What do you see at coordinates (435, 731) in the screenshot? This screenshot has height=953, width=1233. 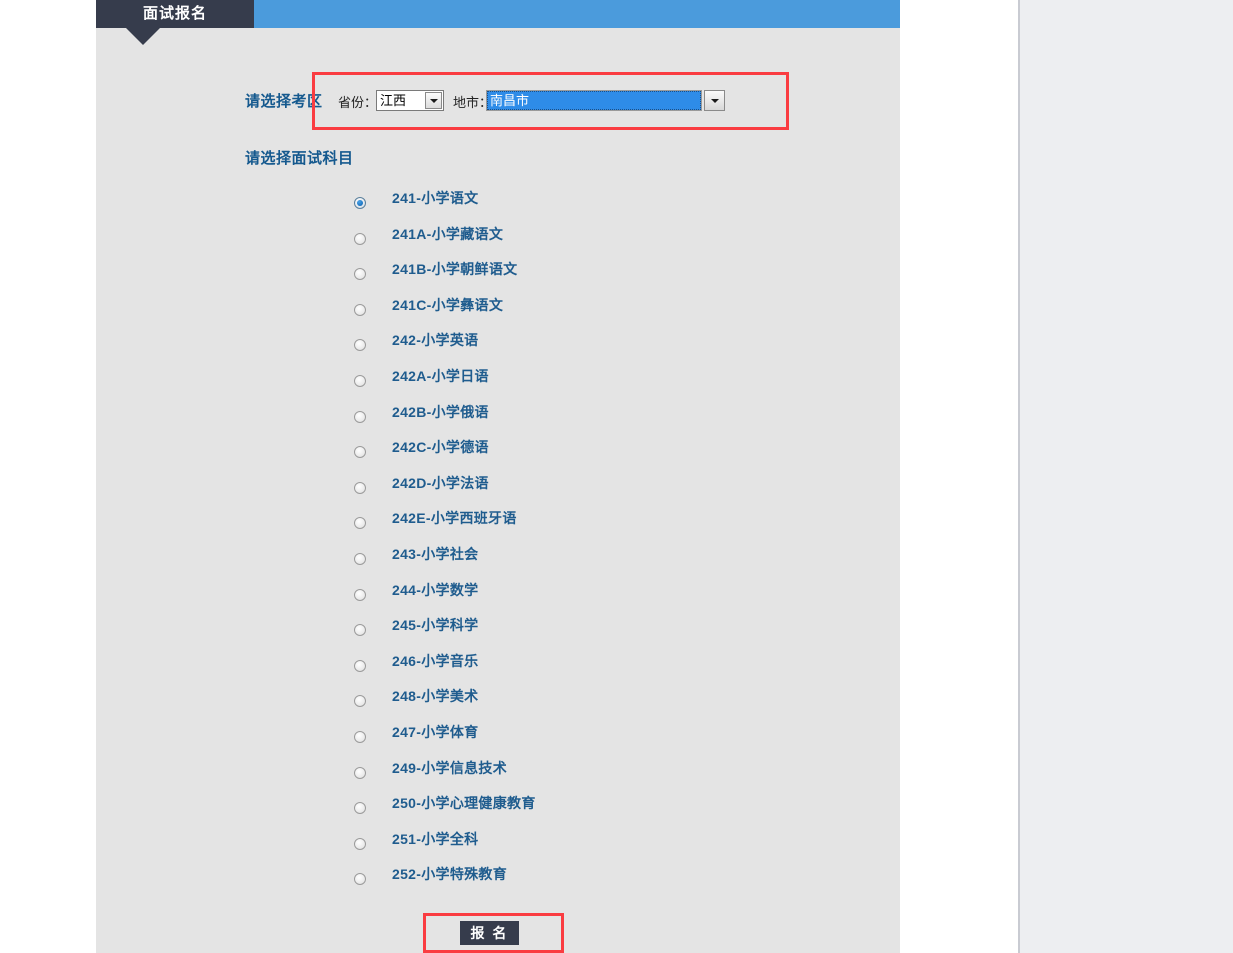 I see `subject-option-label: 247-小学体育` at bounding box center [435, 731].